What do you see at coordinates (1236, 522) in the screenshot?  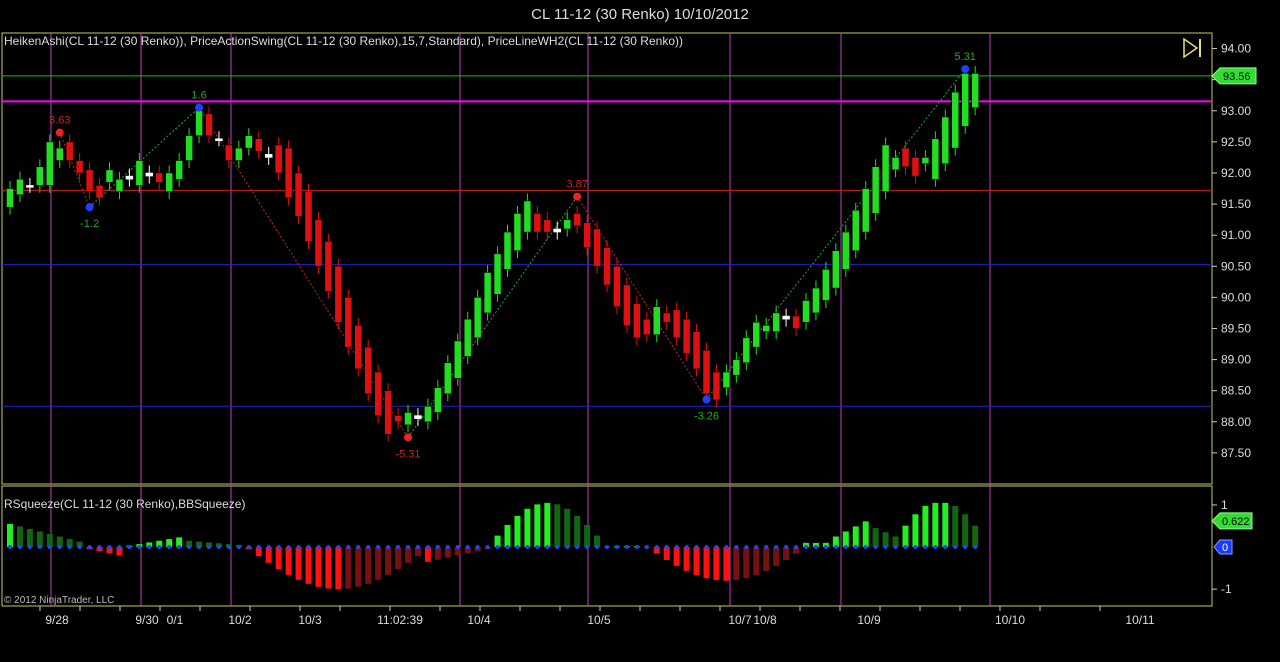 I see `squeeze-value-tag-text: 0.622` at bounding box center [1236, 522].